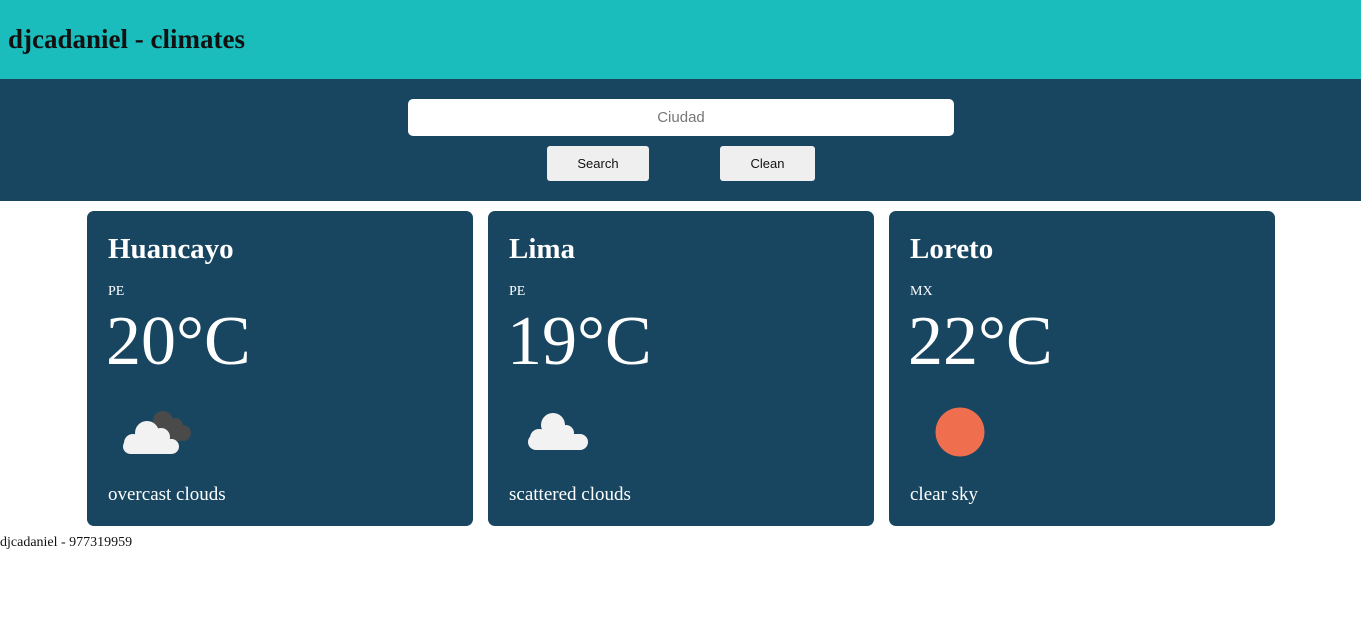 This screenshot has height=634, width=1361. I want to click on scattered-clouds-icon, so click(558, 431).